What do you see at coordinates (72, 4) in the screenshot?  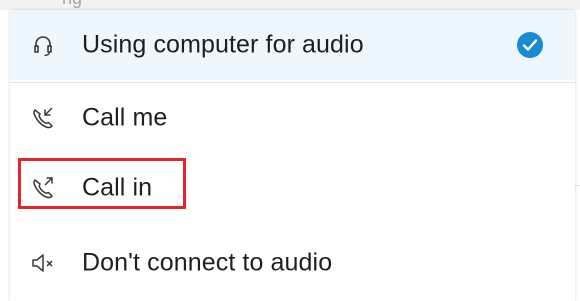 I see `background-text-fragment: ng` at bounding box center [72, 4].